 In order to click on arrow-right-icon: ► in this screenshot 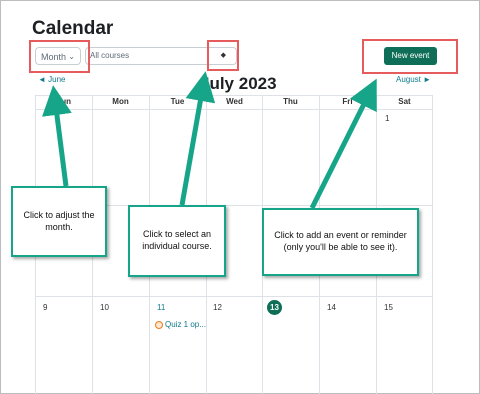, I will do `click(427, 79)`.